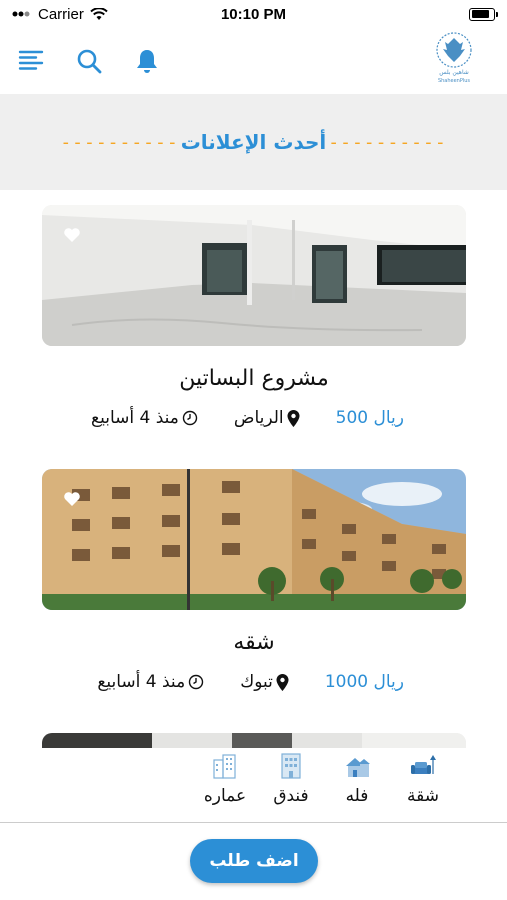 The height and width of the screenshot is (900, 507). What do you see at coordinates (253, 822) in the screenshot?
I see `bottom-divider` at bounding box center [253, 822].